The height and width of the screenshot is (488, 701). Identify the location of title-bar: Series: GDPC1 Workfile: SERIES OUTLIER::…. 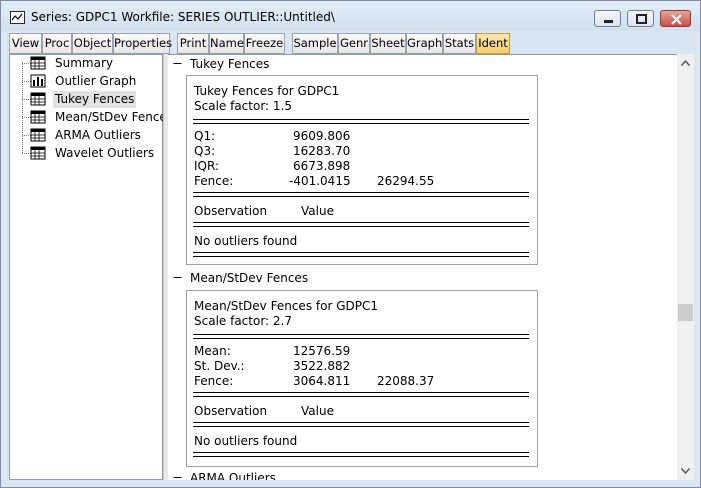
(350, 16).